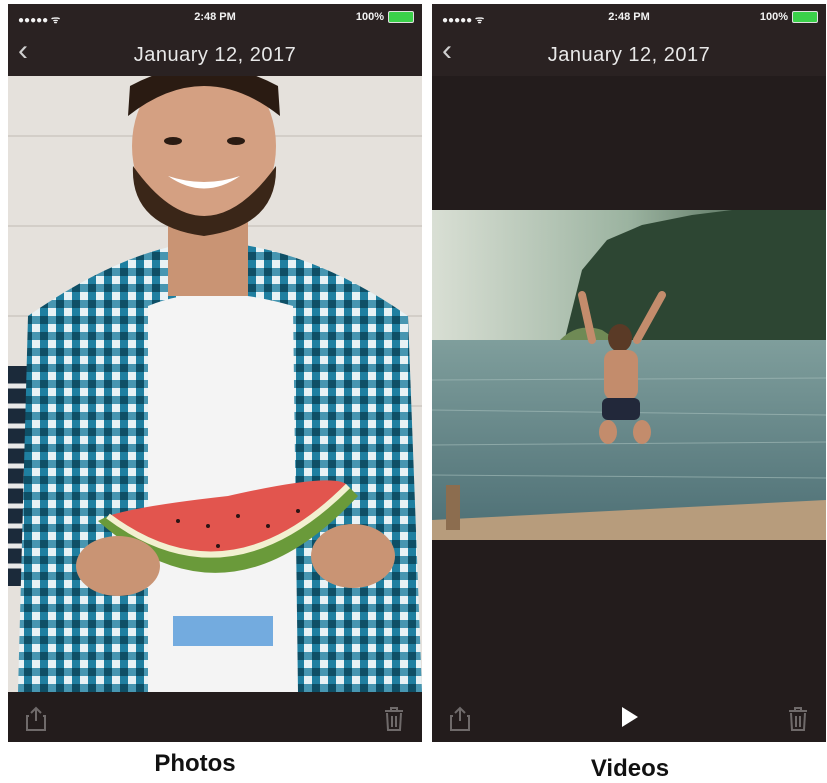 The width and height of the screenshot is (827, 783). Describe the element at coordinates (630, 768) in the screenshot. I see `videos-caption: Videos` at that location.